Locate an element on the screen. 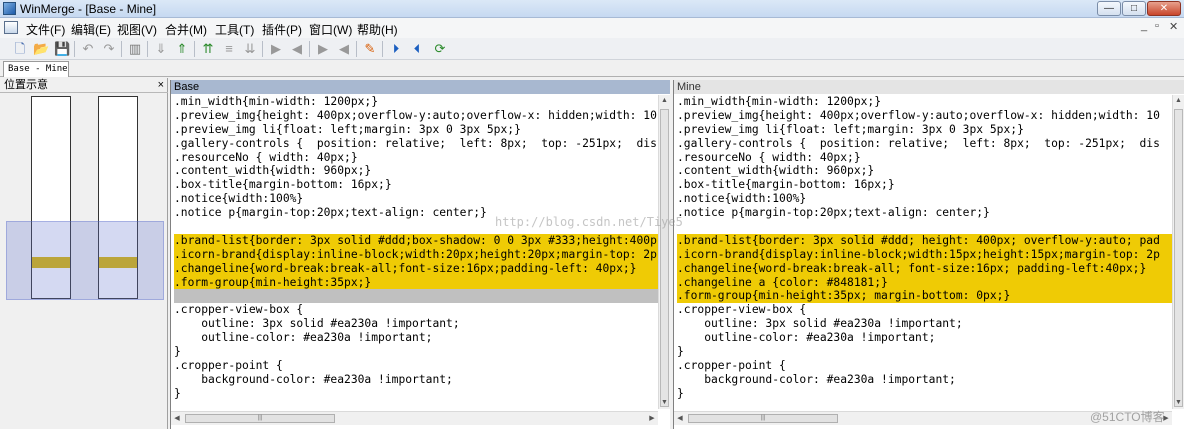 The height and width of the screenshot is (429, 1184). gap-line is located at coordinates (416, 296).